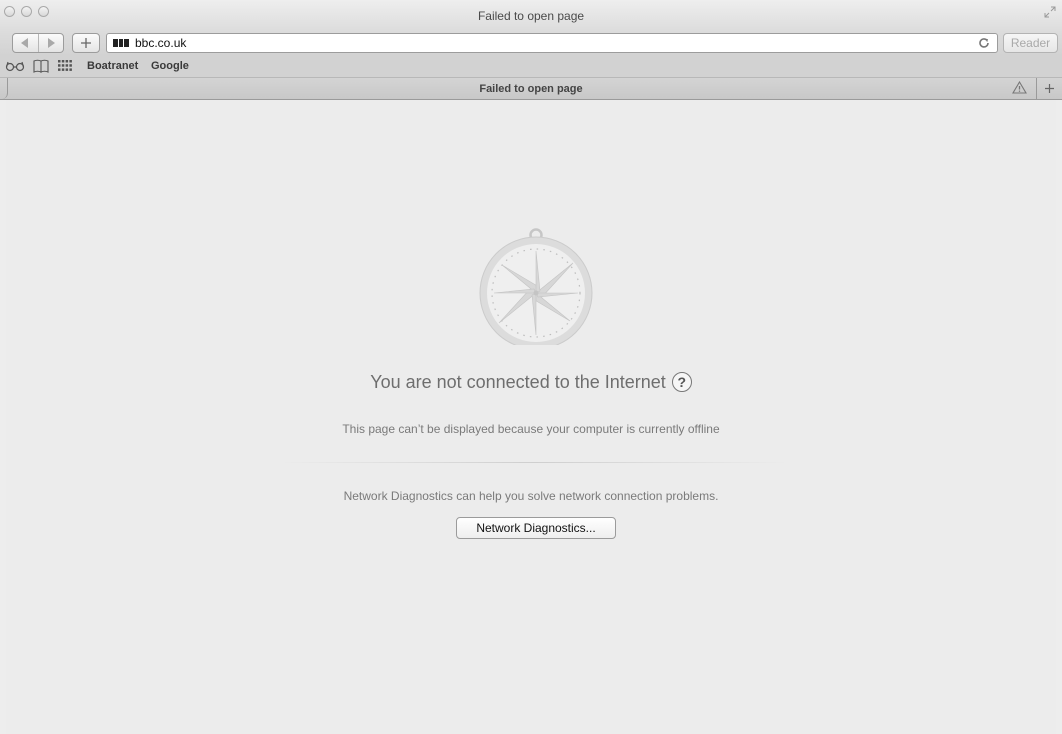 The image size is (1062, 734). I want to click on bookmark-boatranet: Boatranet, so click(112, 66).